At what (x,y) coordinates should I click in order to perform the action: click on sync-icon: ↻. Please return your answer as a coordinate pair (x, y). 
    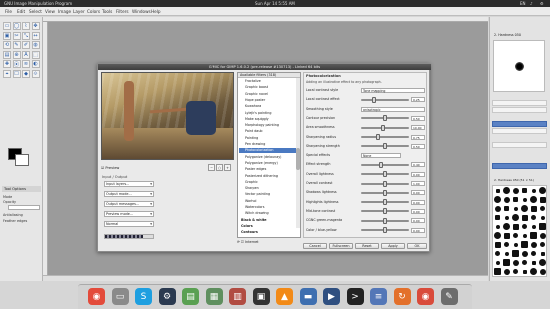
    Looking at the image, I should click on (402, 296).